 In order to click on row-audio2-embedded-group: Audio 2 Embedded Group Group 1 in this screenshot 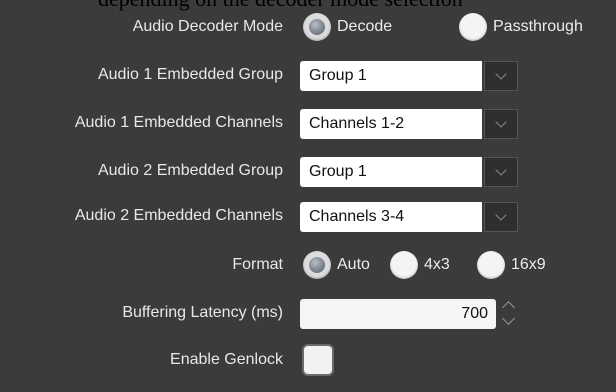, I will do `click(308, 171)`.